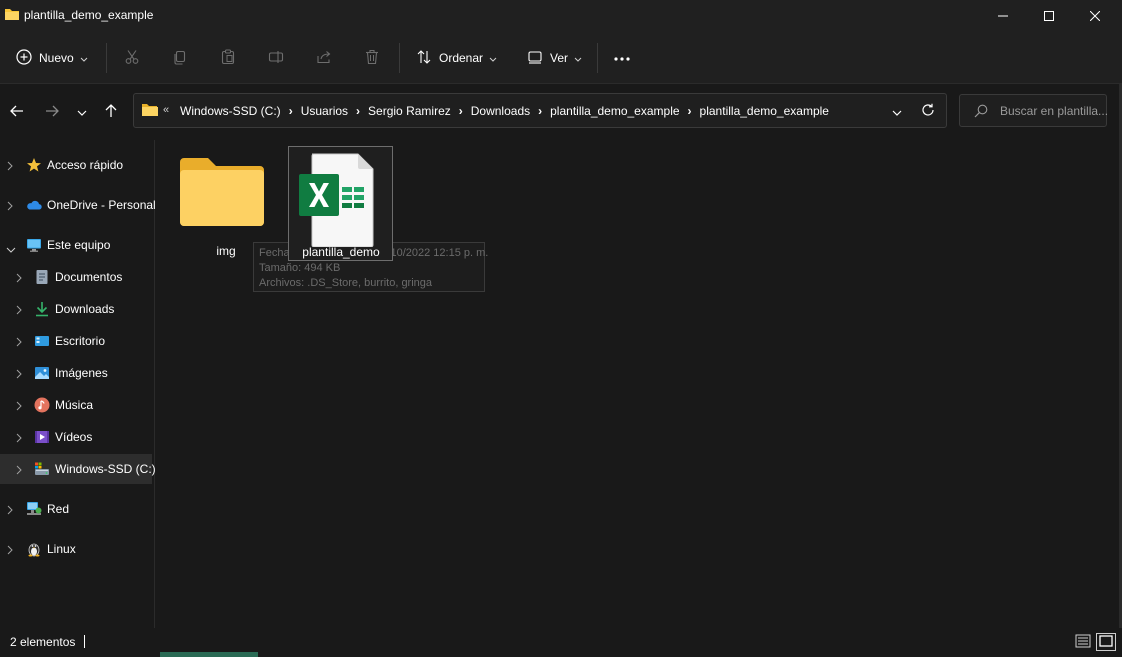 This screenshot has height=657, width=1122. I want to click on plus-circle-icon, so click(24, 58).